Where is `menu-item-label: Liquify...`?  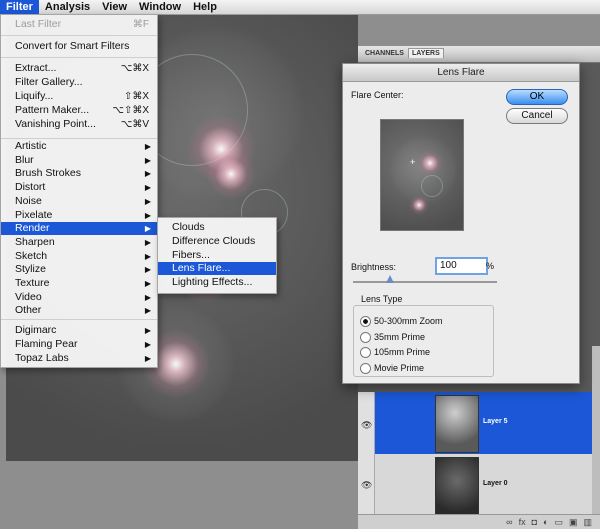 menu-item-label: Liquify... is located at coordinates (34, 96).